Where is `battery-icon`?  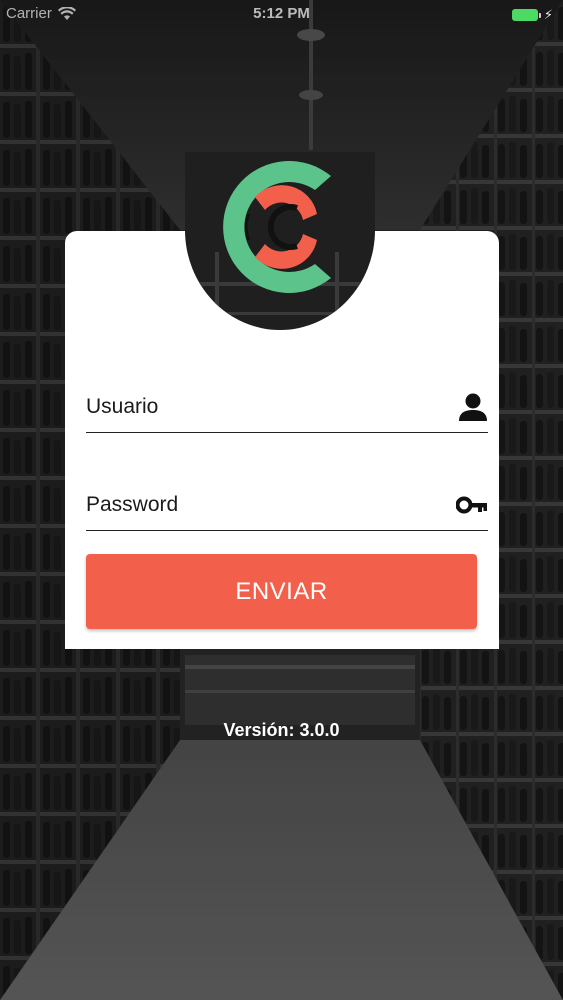
battery-icon is located at coordinates (526, 15).